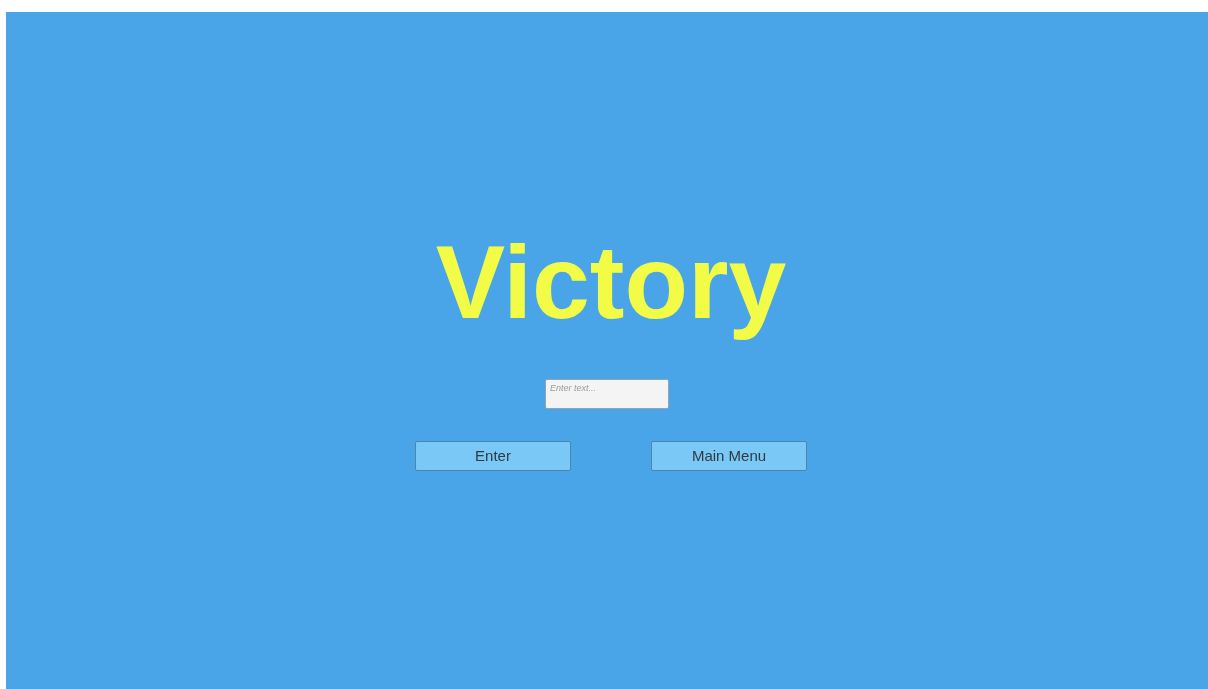 Image resolution: width=1208 pixels, height=689 pixels. I want to click on victory-title: Victory, so click(611, 282).